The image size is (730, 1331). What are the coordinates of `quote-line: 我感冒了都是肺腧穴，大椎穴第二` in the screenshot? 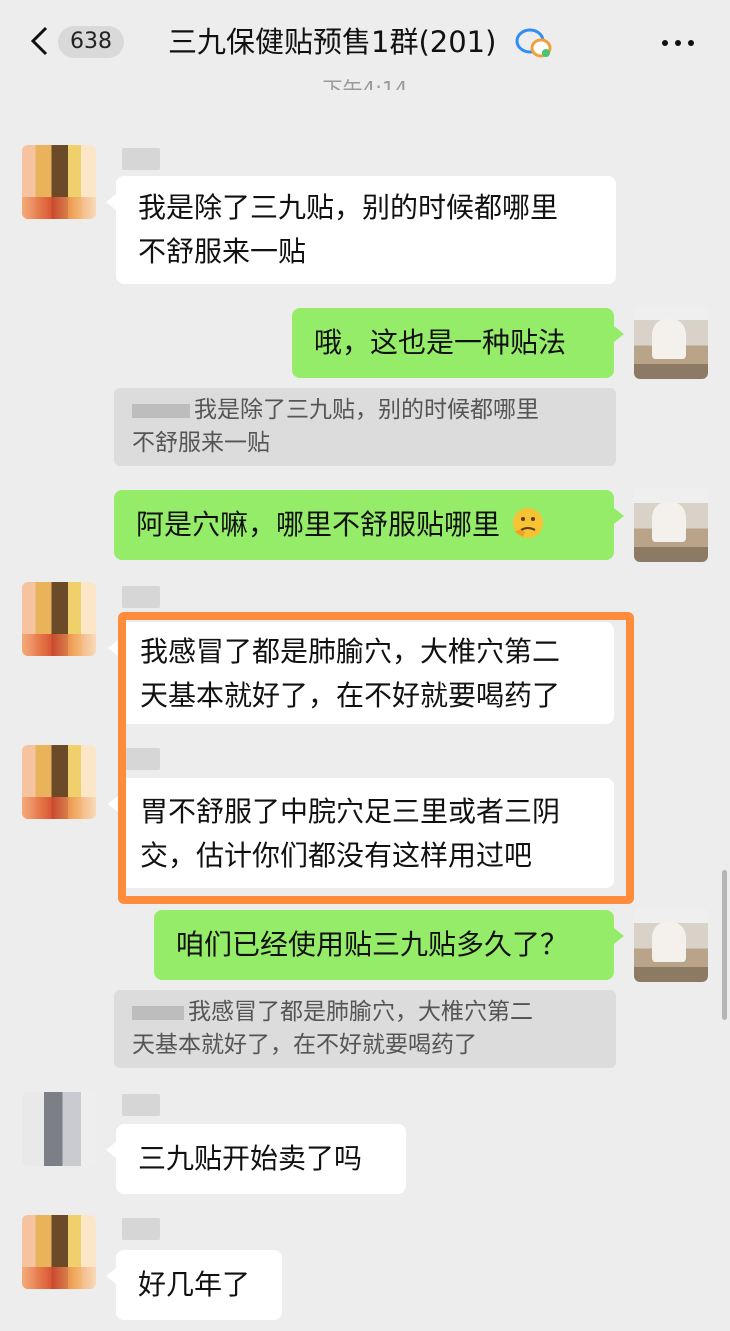 It's located at (365, 1012).